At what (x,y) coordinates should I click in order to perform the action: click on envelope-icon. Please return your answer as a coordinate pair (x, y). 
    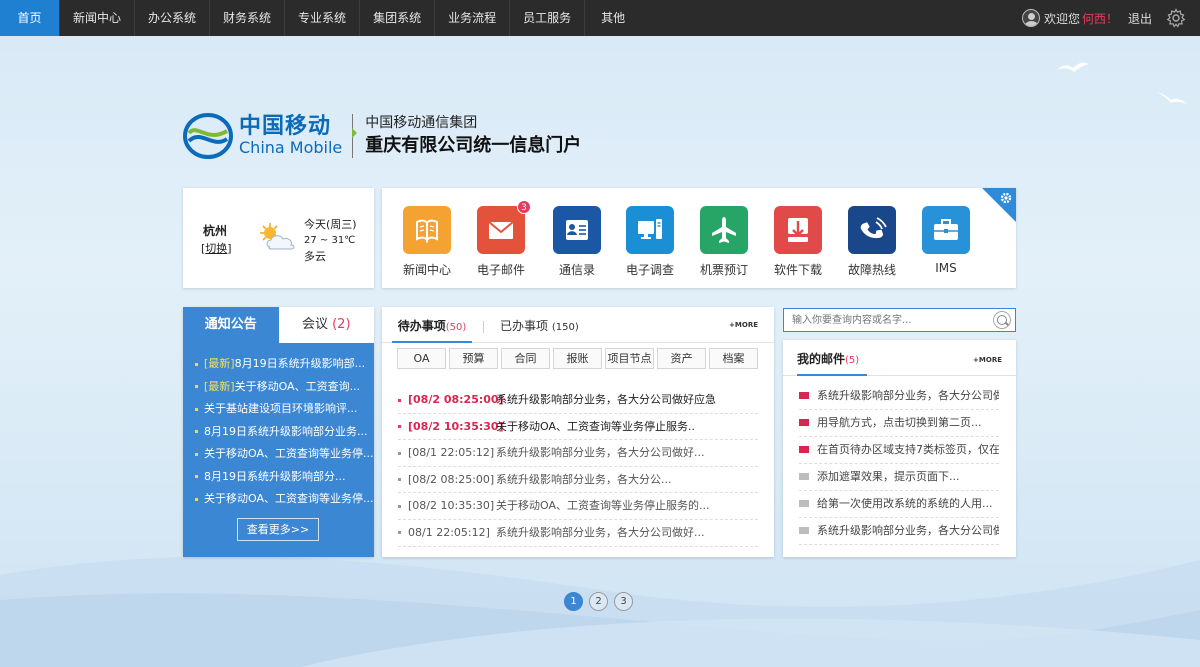
    Looking at the image, I should click on (804, 503).